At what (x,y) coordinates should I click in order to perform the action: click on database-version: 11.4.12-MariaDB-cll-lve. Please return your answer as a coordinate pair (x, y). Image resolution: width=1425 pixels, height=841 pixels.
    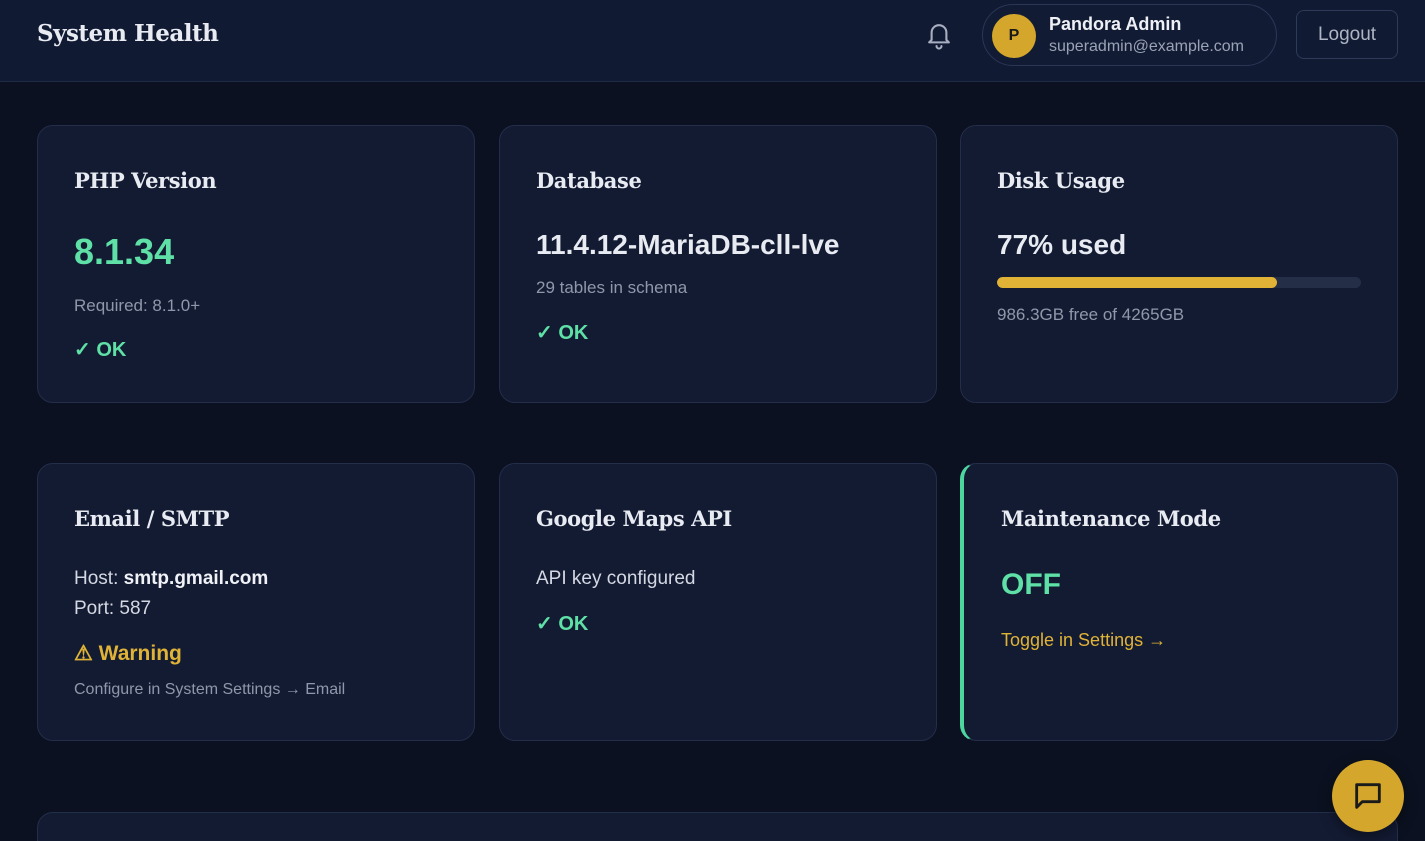
    Looking at the image, I should click on (688, 244).